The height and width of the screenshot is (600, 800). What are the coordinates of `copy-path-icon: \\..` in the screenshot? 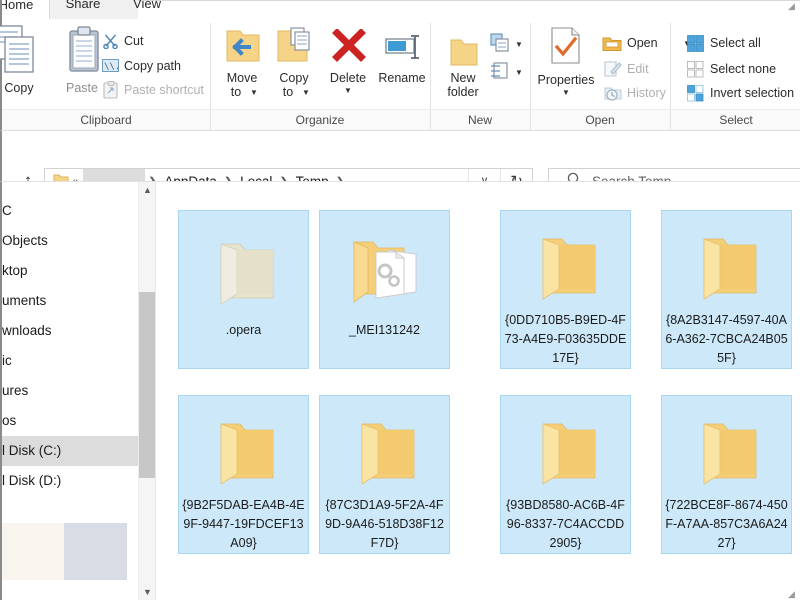 It's located at (114, 67).